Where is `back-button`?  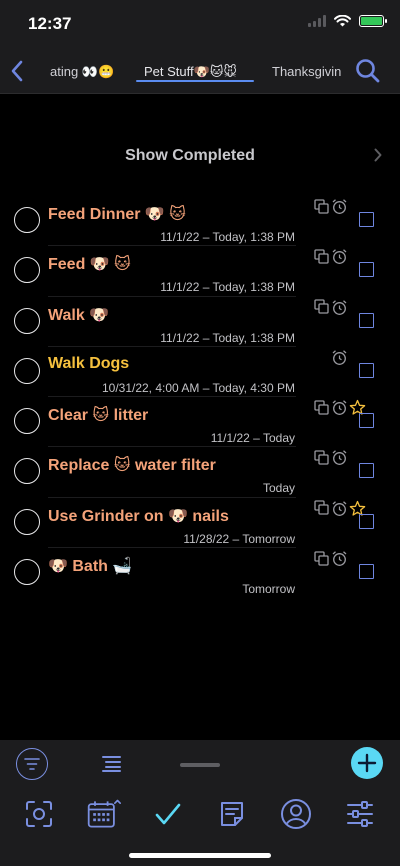
back-button is located at coordinates (17, 71).